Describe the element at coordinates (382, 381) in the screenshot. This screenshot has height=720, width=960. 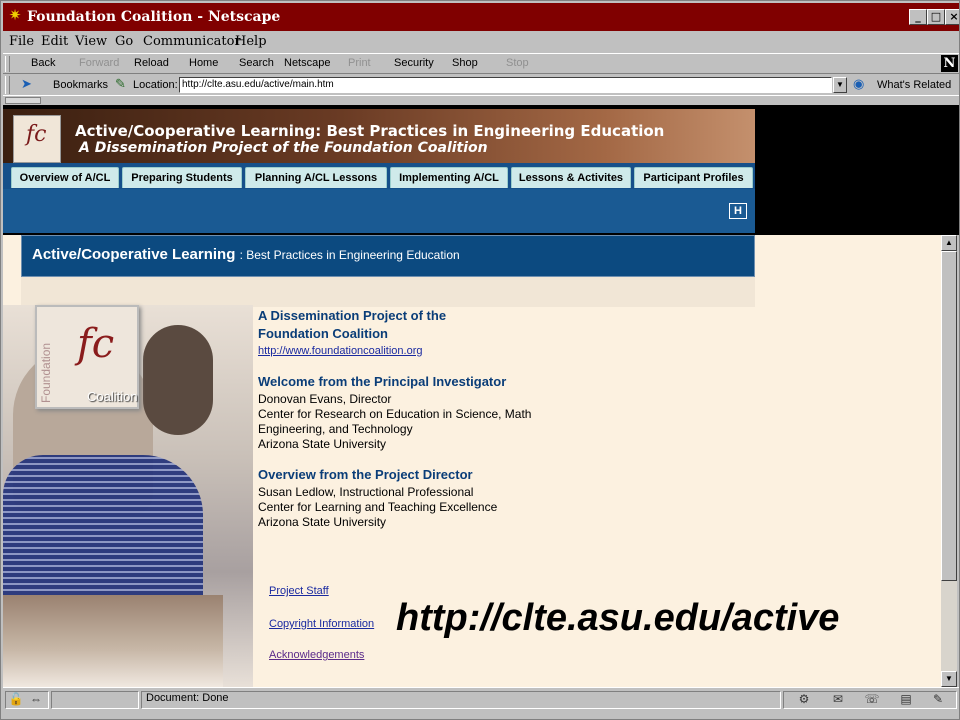
I see `welcome-heading: Welcome from the Principal Investigator` at that location.